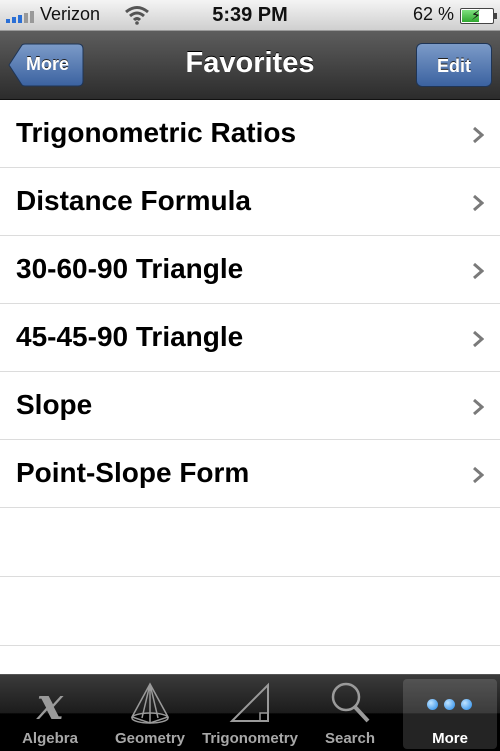 Image resolution: width=500 pixels, height=751 pixels. Describe the element at coordinates (478, 15) in the screenshot. I see `battery-icon: ⚡` at that location.